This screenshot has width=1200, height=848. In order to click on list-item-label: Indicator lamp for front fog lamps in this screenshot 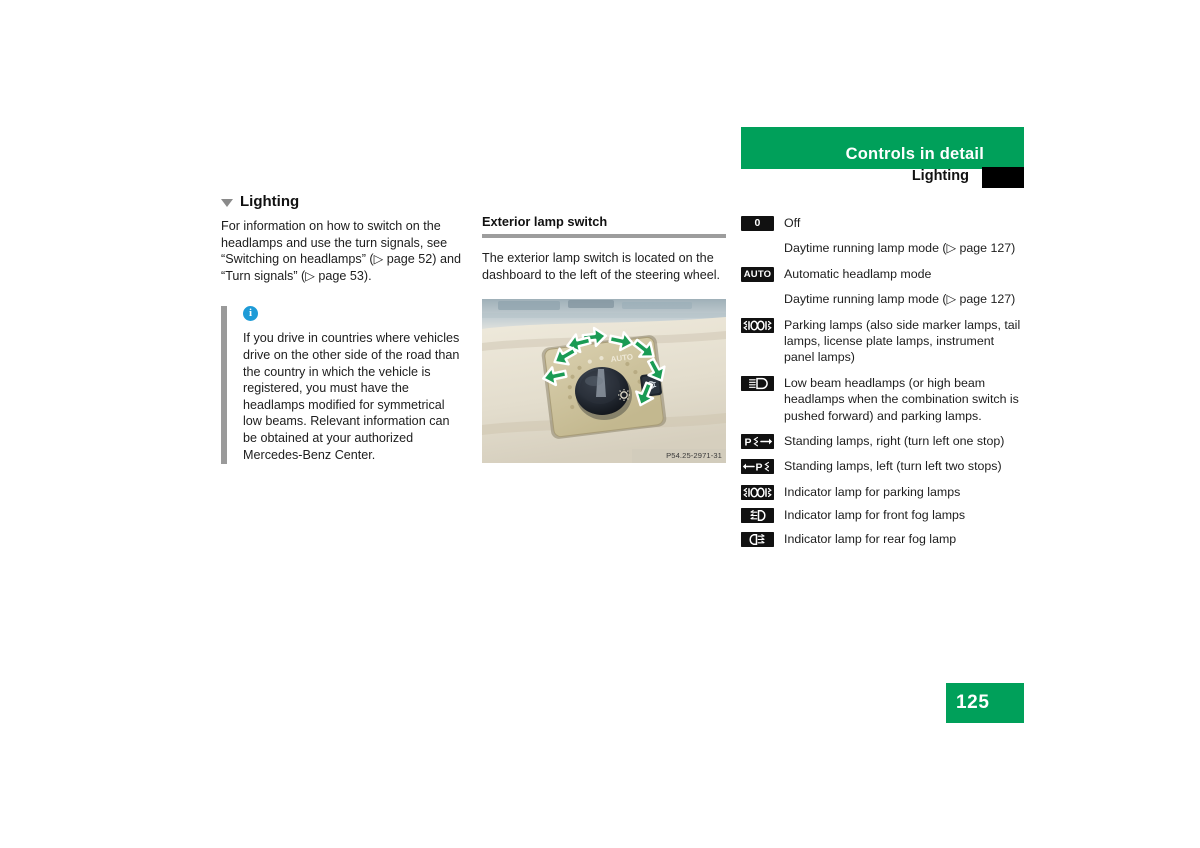, I will do `click(875, 515)`.